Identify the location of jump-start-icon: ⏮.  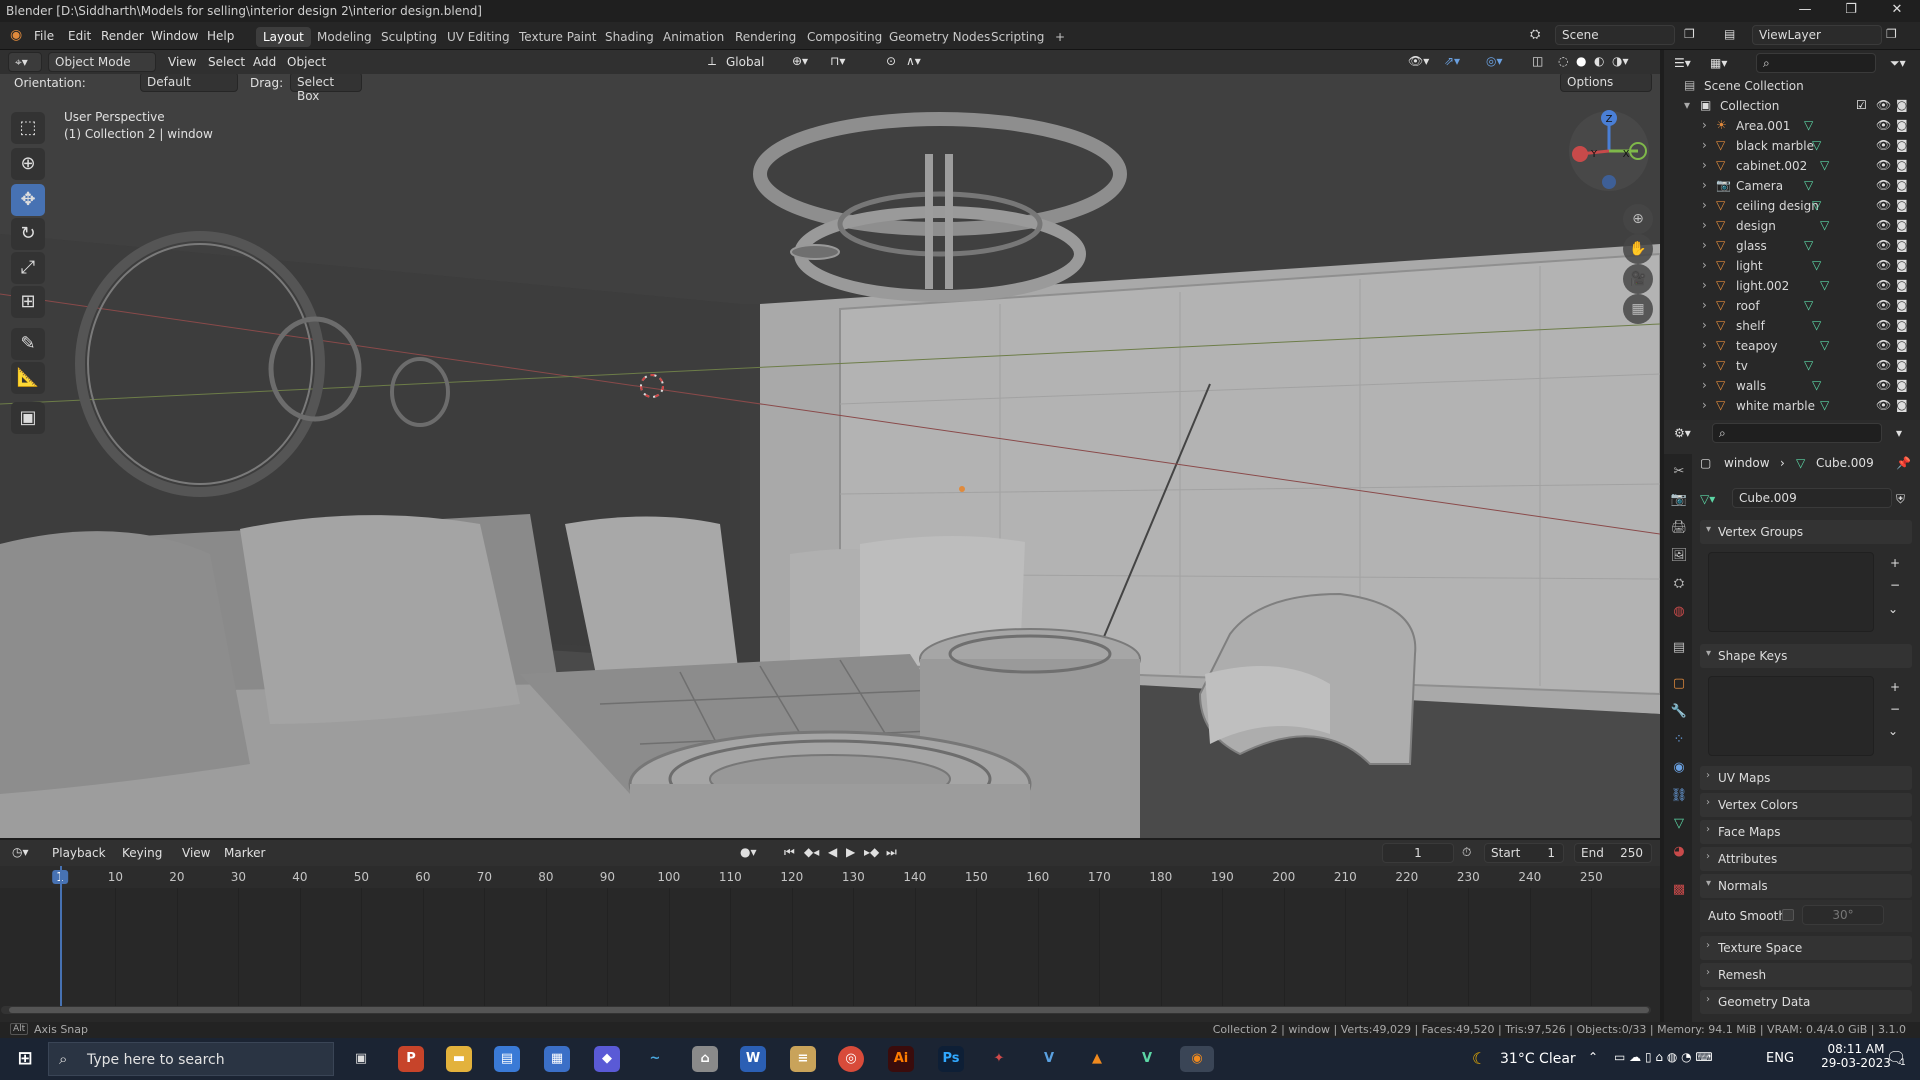
(789, 852).